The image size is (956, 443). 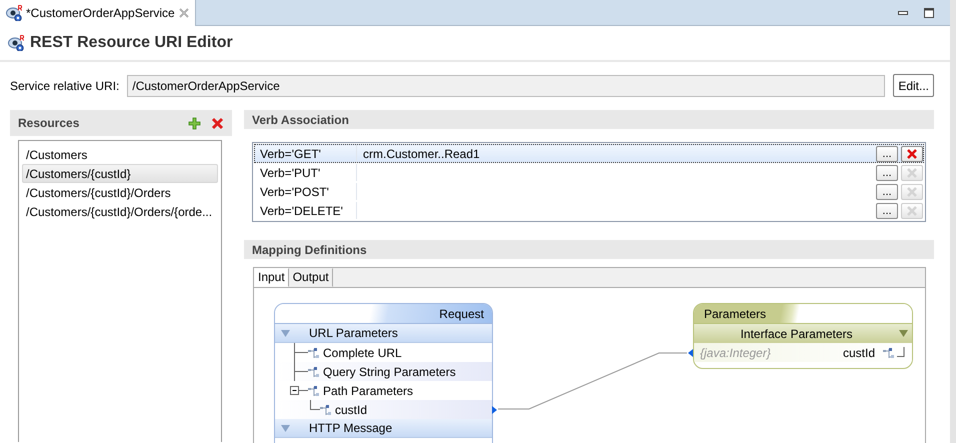 What do you see at coordinates (306, 153) in the screenshot?
I see `verb-cell: Verb='GET'` at bounding box center [306, 153].